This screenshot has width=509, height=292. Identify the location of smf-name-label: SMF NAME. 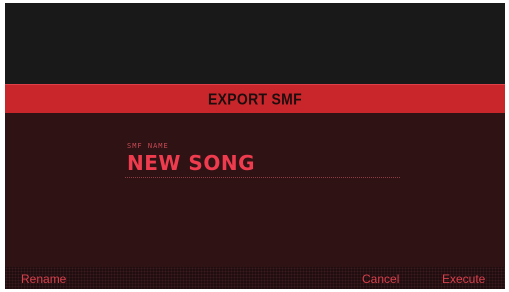
(148, 146).